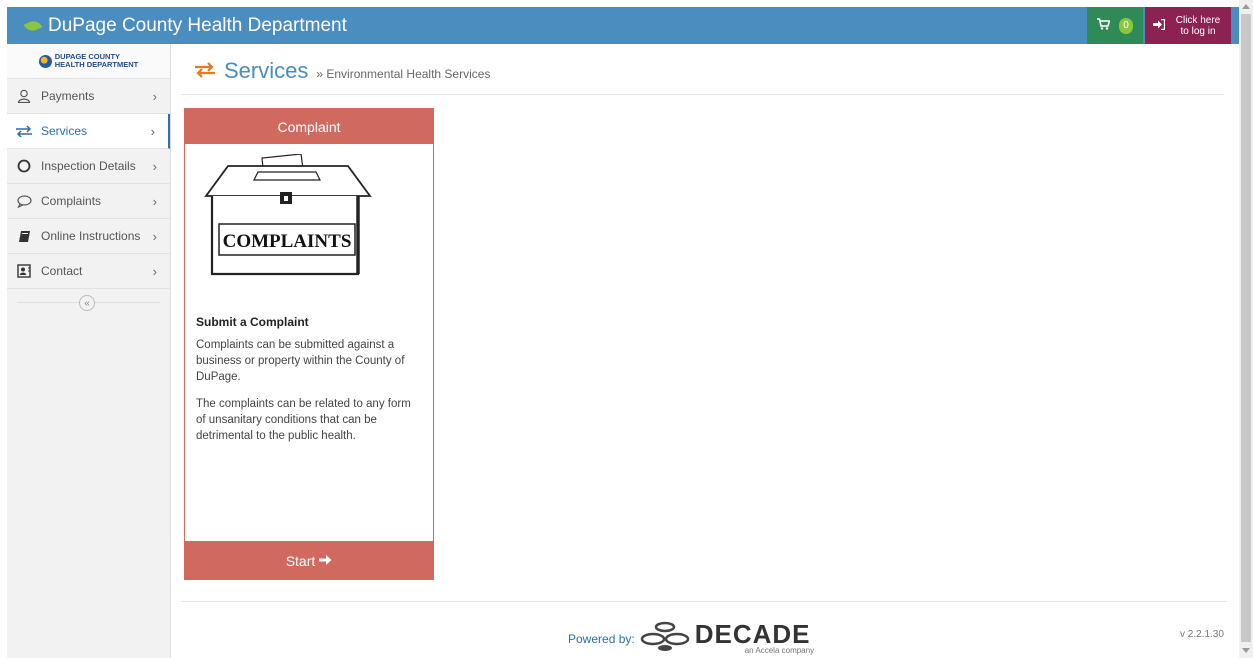 Image resolution: width=1253 pixels, height=658 pixels. I want to click on sidebar-item-label: Contact, so click(62, 271).